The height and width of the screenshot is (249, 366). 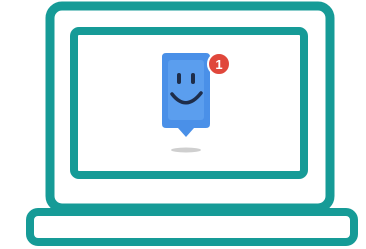 What do you see at coordinates (186, 150) in the screenshot?
I see `bubble-shadow` at bounding box center [186, 150].